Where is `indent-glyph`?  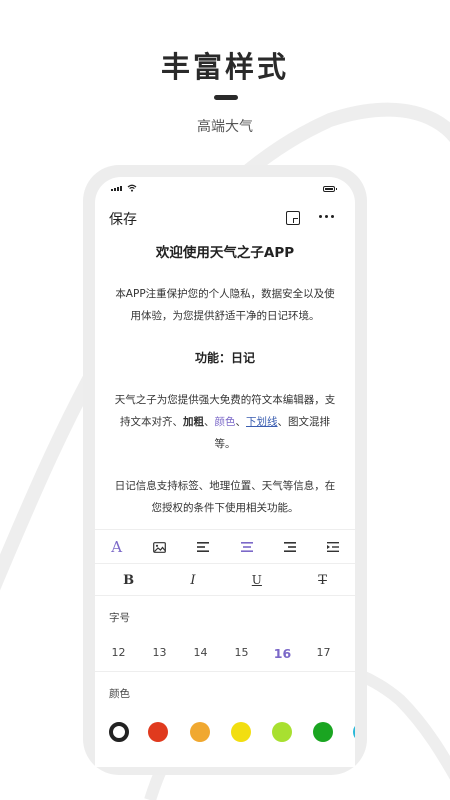 indent-glyph is located at coordinates (333, 547).